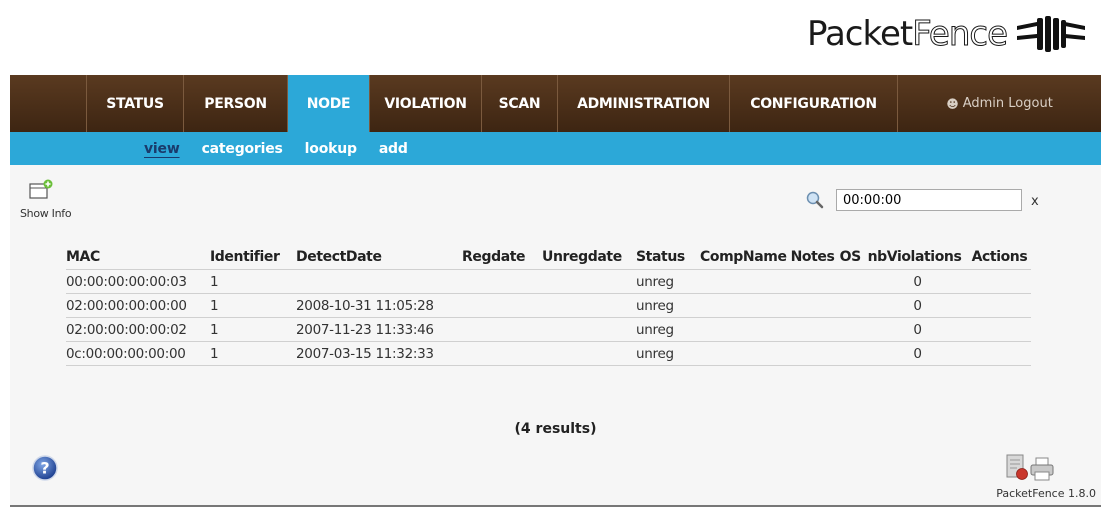  Describe the element at coordinates (859, 34) in the screenshot. I see `logo-text-bold: Packet` at that location.